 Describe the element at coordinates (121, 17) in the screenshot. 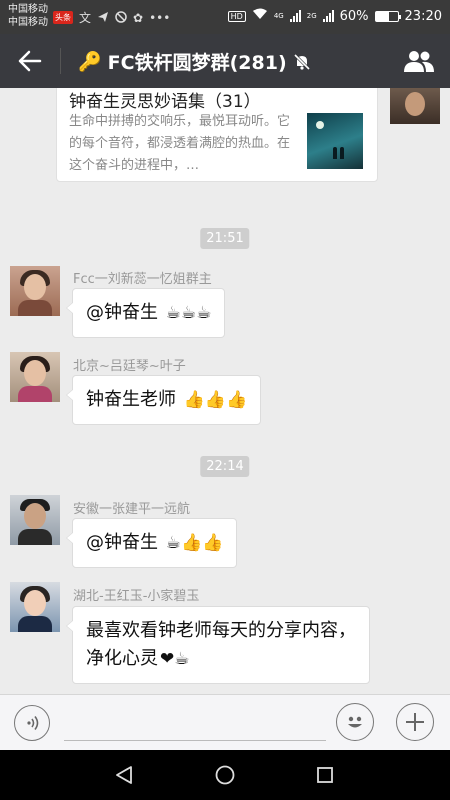

I see `no-disturb-icon` at that location.